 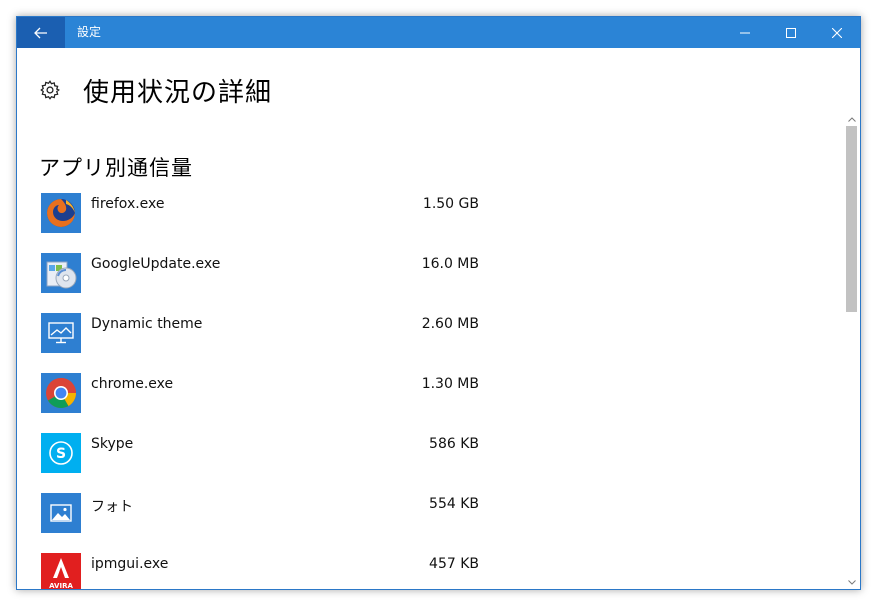 What do you see at coordinates (266, 283) in the screenshot?
I see `list-item: GoogleUpdate.exe 16.0 MB` at bounding box center [266, 283].